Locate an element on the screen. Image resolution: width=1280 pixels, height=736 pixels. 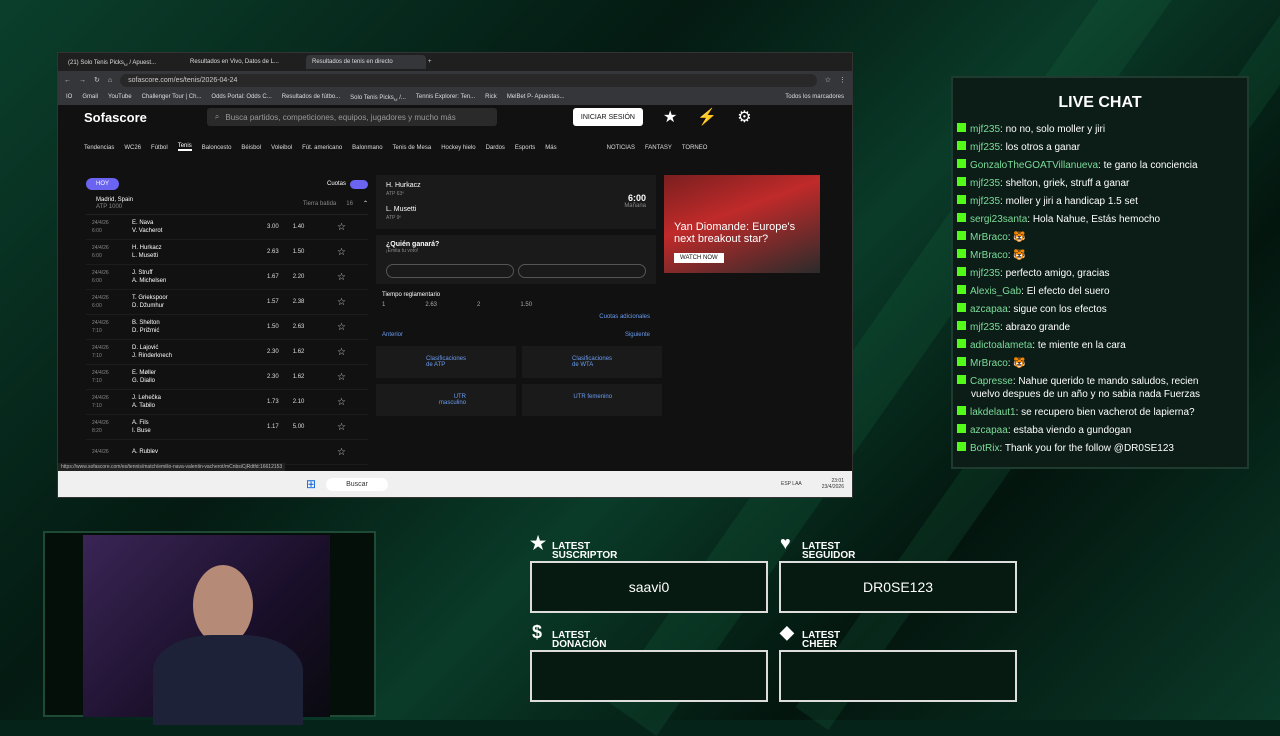
odds-1: 1.17 is located at coordinates (273, 427).